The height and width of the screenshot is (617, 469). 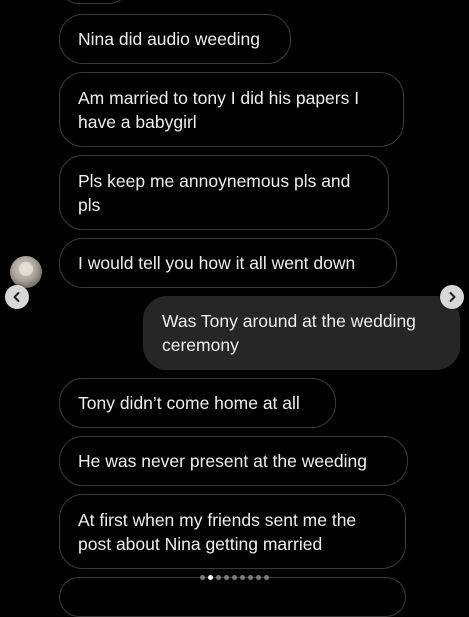 What do you see at coordinates (169, 39) in the screenshot?
I see `message-text: Nina did audio weeding` at bounding box center [169, 39].